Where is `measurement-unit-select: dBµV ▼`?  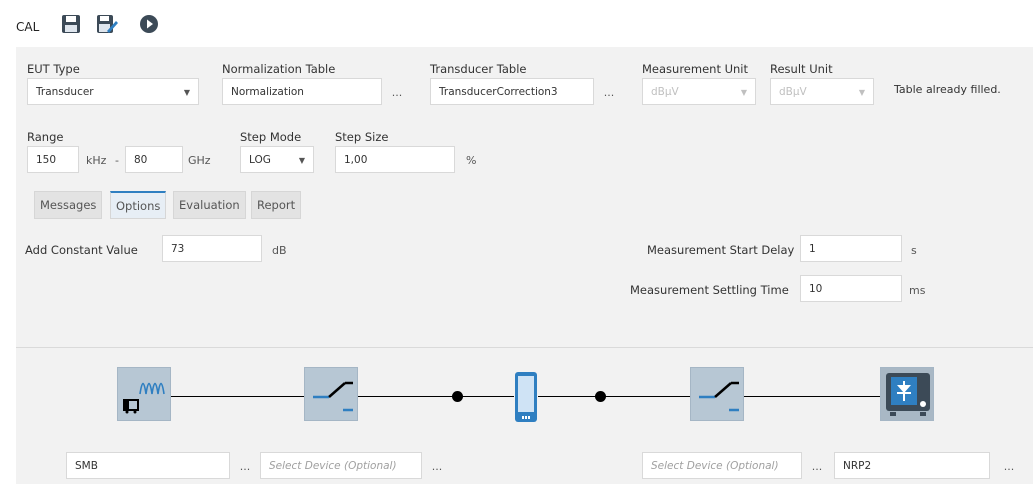
measurement-unit-select: dBµV ▼ is located at coordinates (699, 91).